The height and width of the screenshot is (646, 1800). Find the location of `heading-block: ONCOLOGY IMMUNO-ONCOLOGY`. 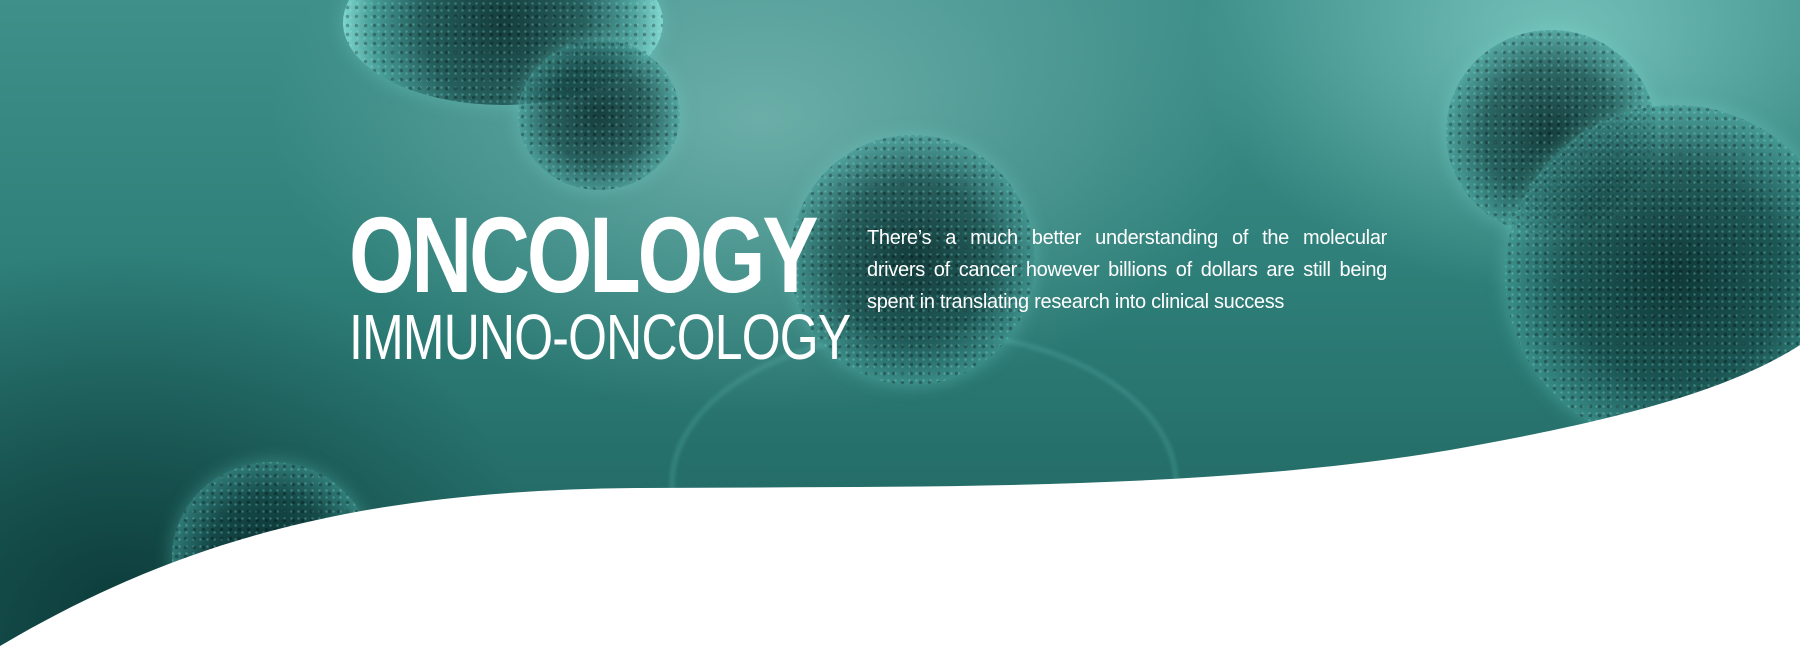

heading-block: ONCOLOGY IMMUNO-ONCOLOGY is located at coordinates (600, 283).